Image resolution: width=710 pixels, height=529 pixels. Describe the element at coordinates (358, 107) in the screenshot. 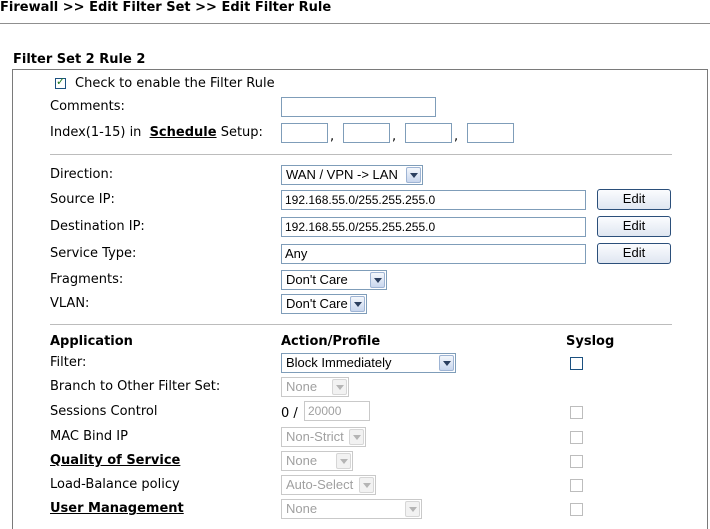

I see `comments-input` at that location.